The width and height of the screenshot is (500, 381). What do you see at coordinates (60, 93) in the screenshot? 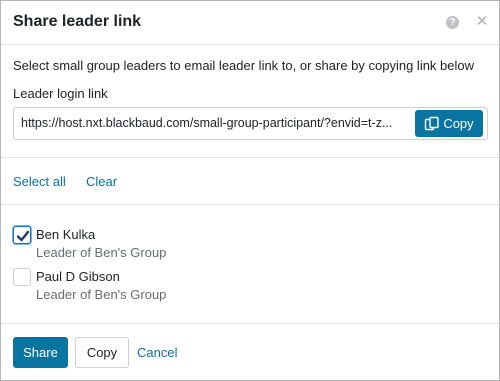
I see `leader-login-link-label: Leader login link` at bounding box center [60, 93].